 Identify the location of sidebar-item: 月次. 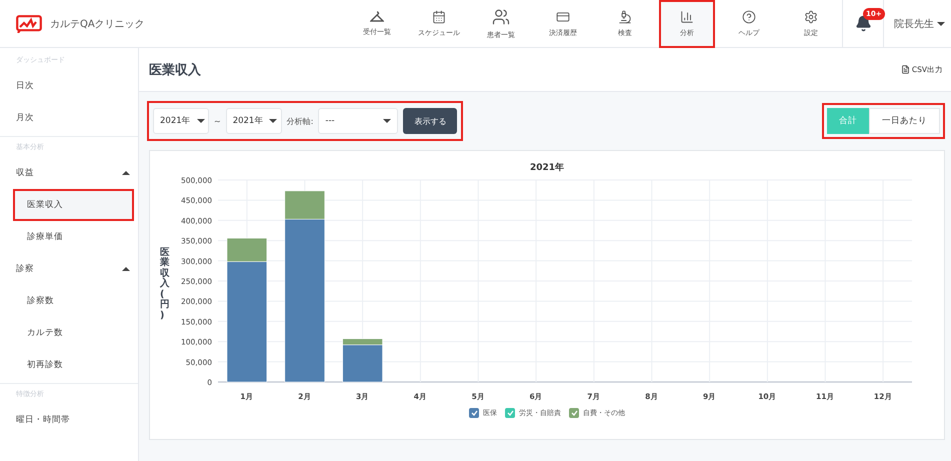
(73, 118).